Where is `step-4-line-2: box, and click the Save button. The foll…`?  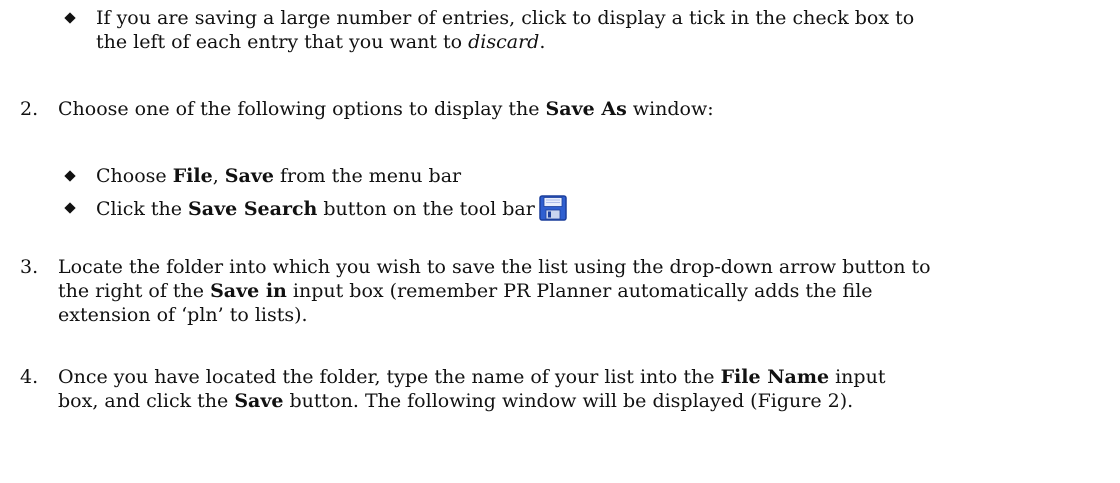 step-4-line-2: box, and click the Save button. The foll… is located at coordinates (455, 401).